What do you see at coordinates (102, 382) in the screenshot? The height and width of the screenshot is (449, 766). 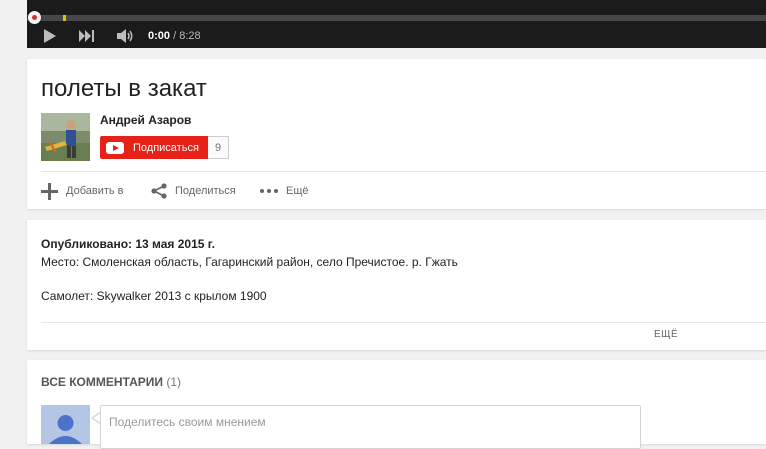 I see `comments-title: ВСЕ КОММЕНТАРИИ` at bounding box center [102, 382].